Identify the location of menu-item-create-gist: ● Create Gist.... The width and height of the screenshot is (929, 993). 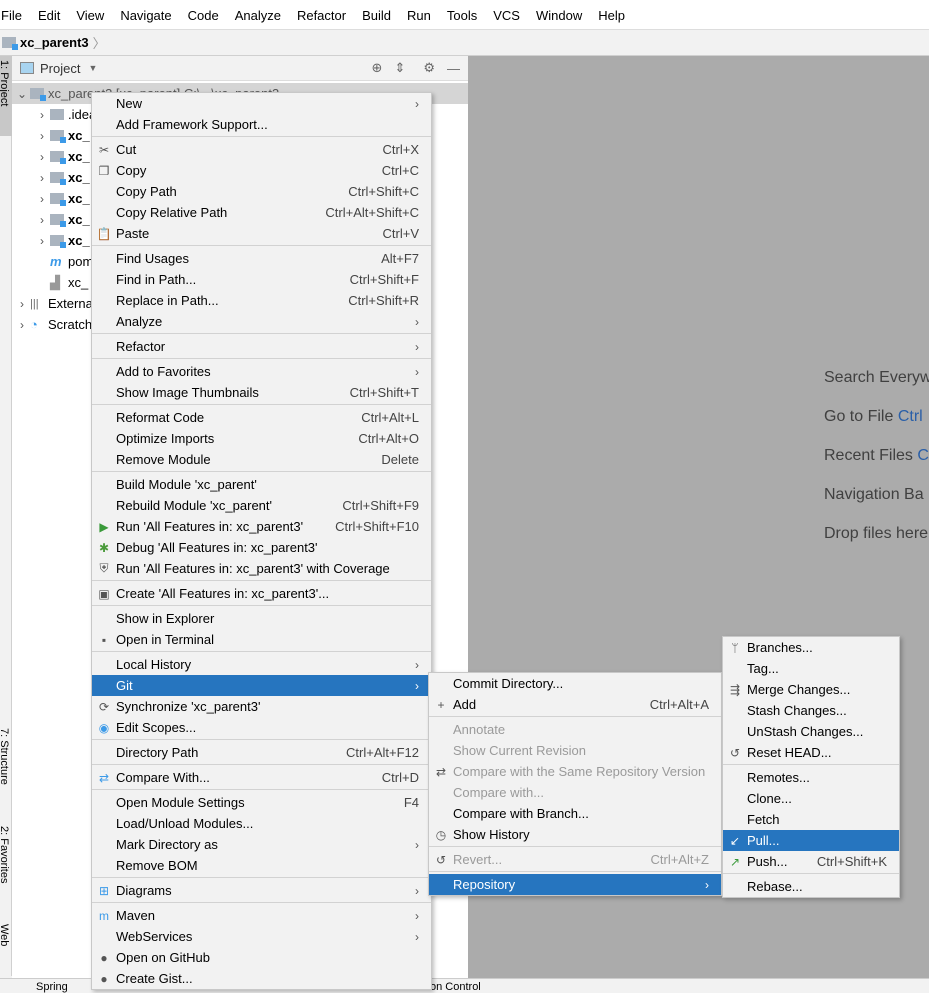
(261, 978).